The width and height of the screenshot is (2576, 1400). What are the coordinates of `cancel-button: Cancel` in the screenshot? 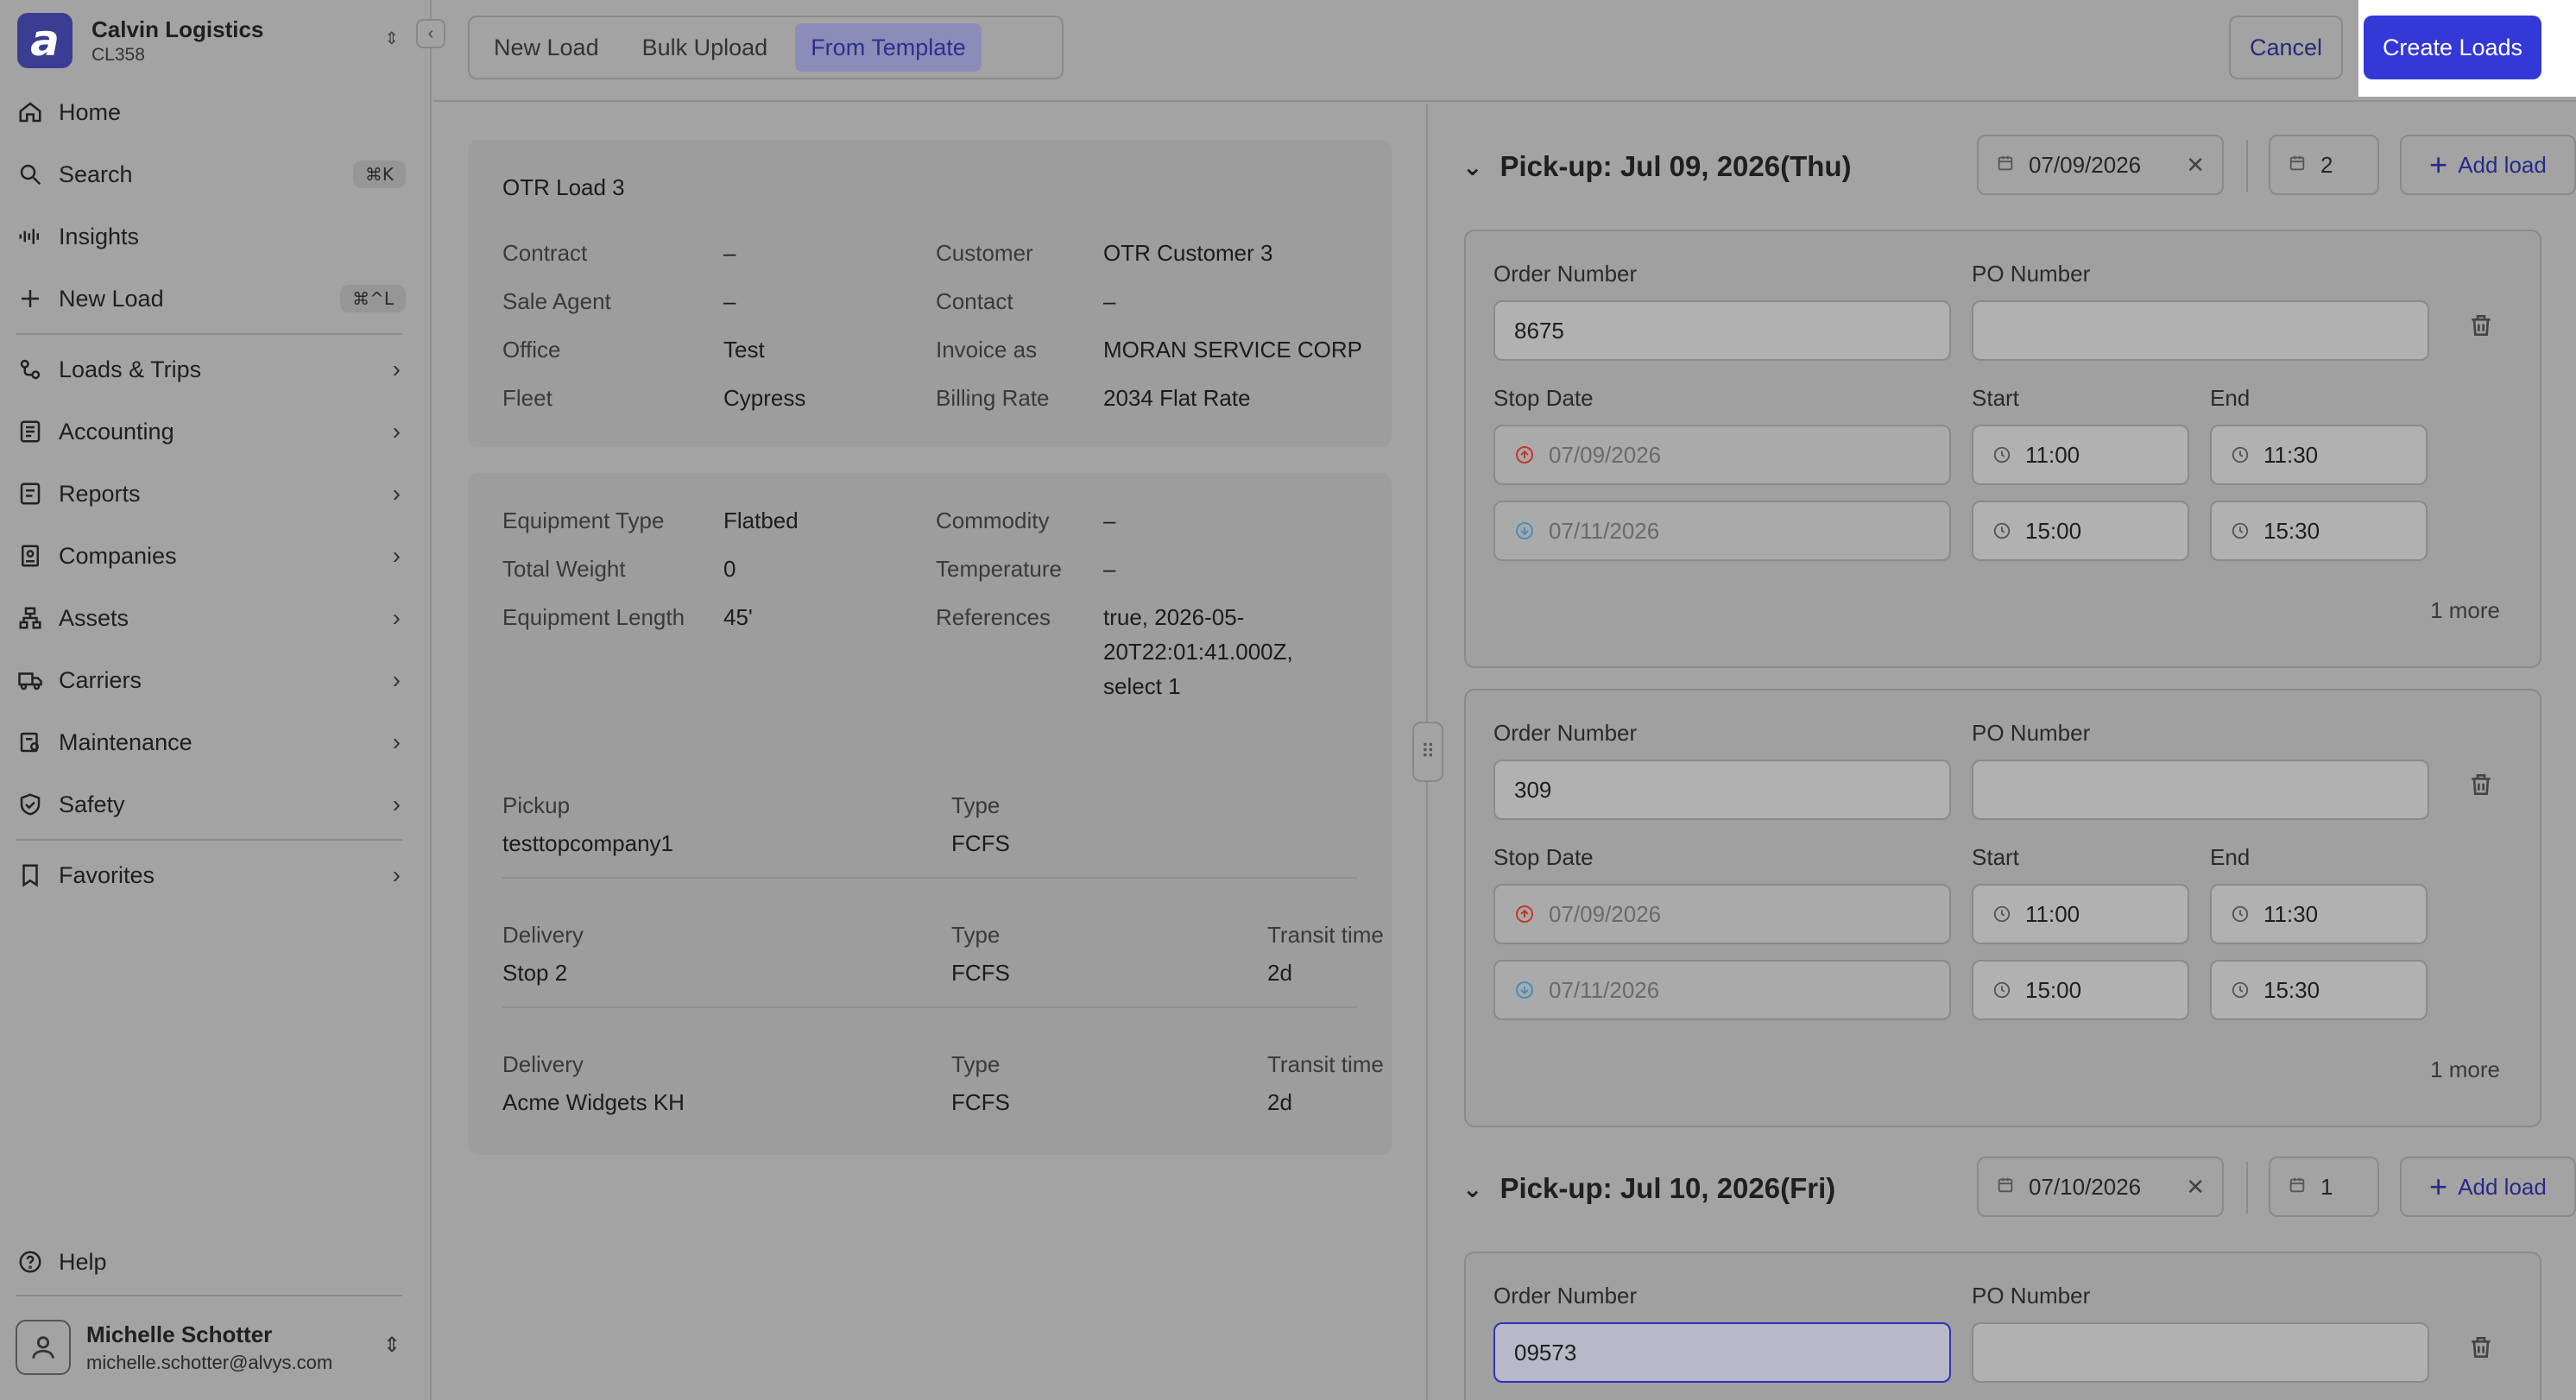 It's located at (2286, 47).